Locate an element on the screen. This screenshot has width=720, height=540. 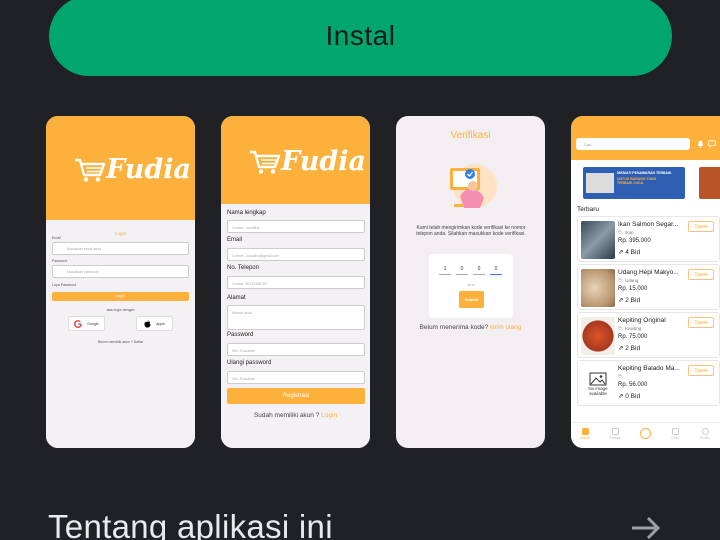
resend-link: kirim ulang is located at coordinates (505, 327).